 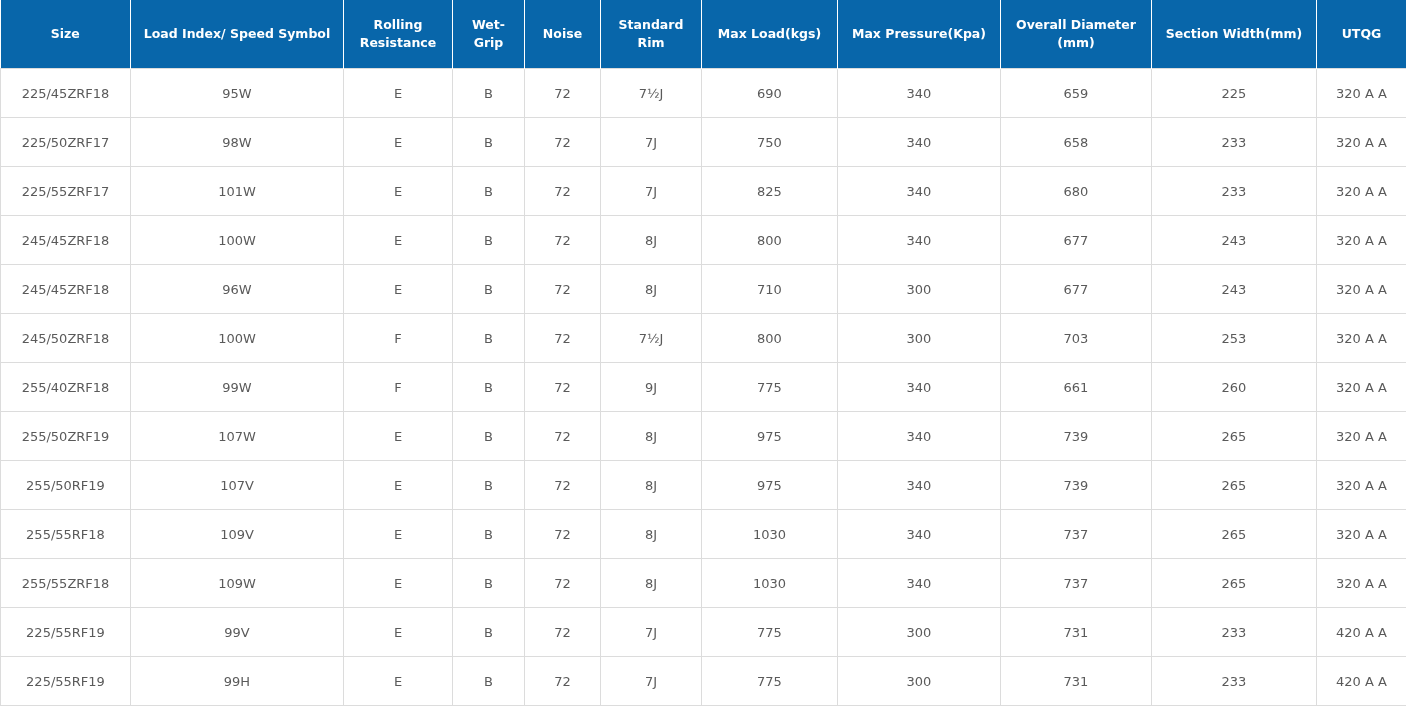 I want to click on table-cell: 225, so click(x=1234, y=93).